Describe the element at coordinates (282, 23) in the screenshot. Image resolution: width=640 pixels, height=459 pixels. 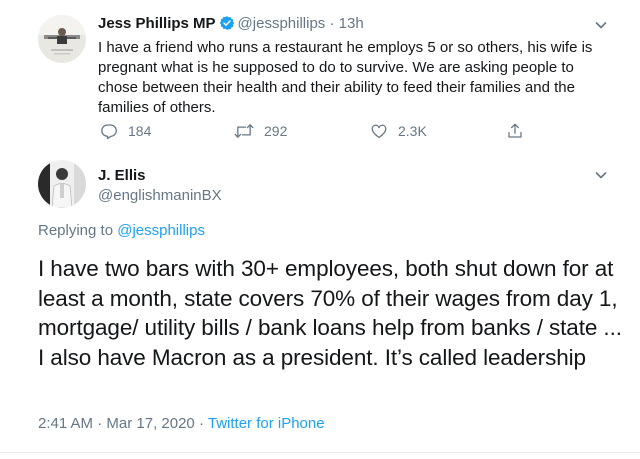
I see `tweet1-handle: @jessphillips` at that location.